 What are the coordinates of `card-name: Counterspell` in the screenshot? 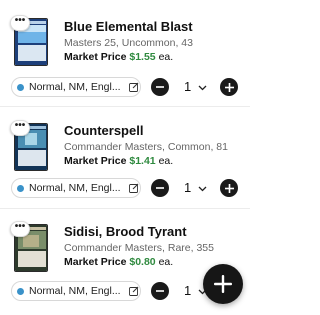 It's located at (103, 130).